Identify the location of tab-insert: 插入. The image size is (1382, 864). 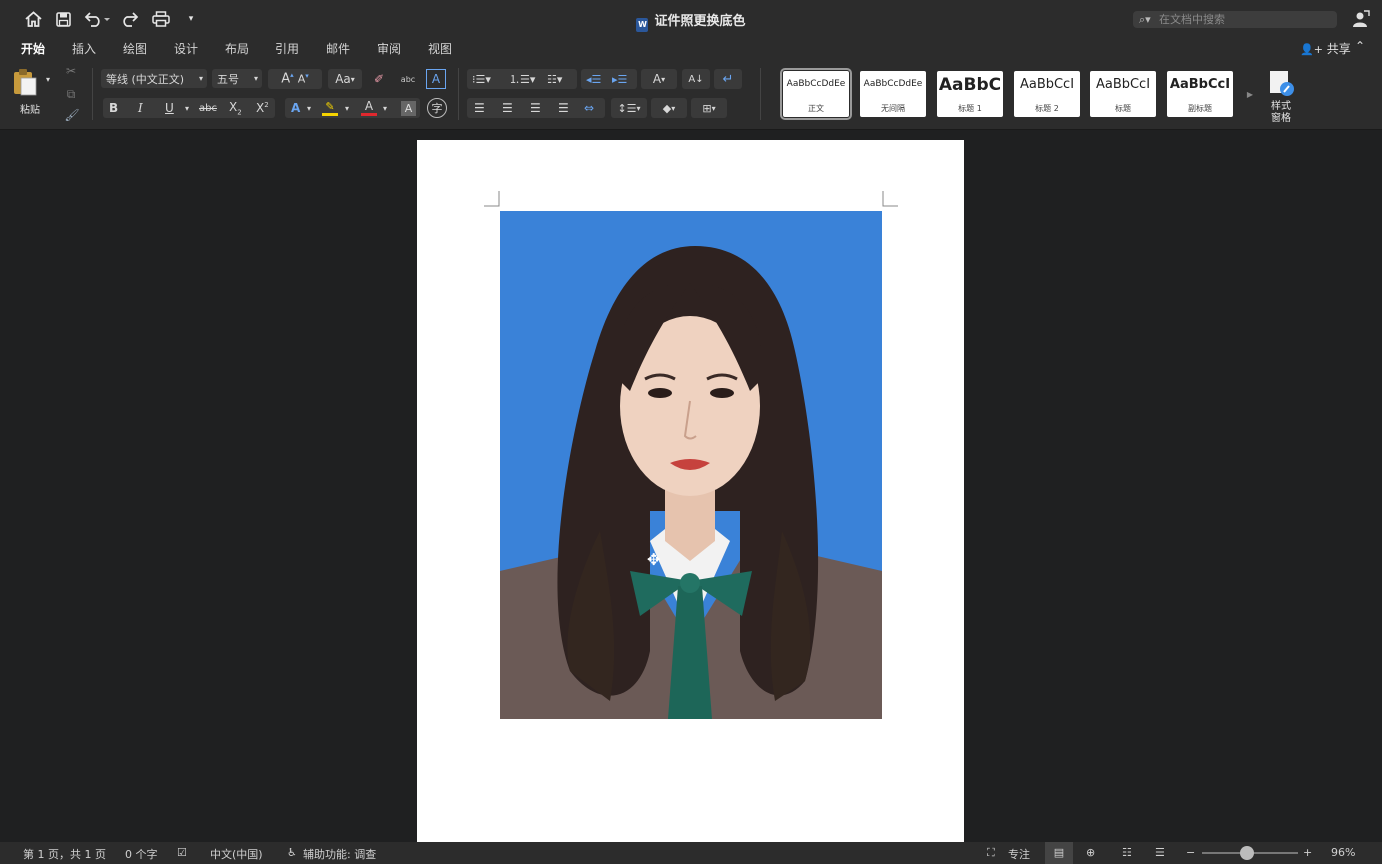
(84, 48).